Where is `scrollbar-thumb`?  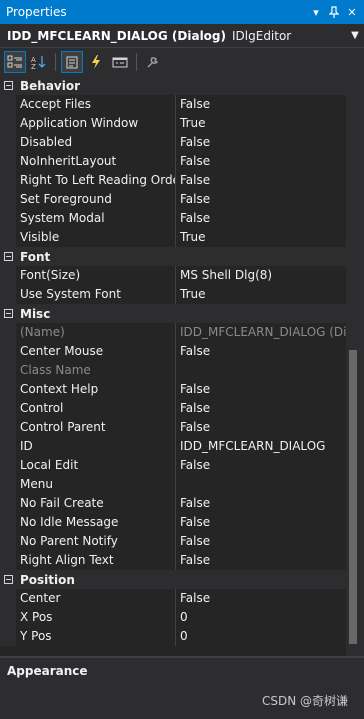
scrollbar-thumb is located at coordinates (353, 497).